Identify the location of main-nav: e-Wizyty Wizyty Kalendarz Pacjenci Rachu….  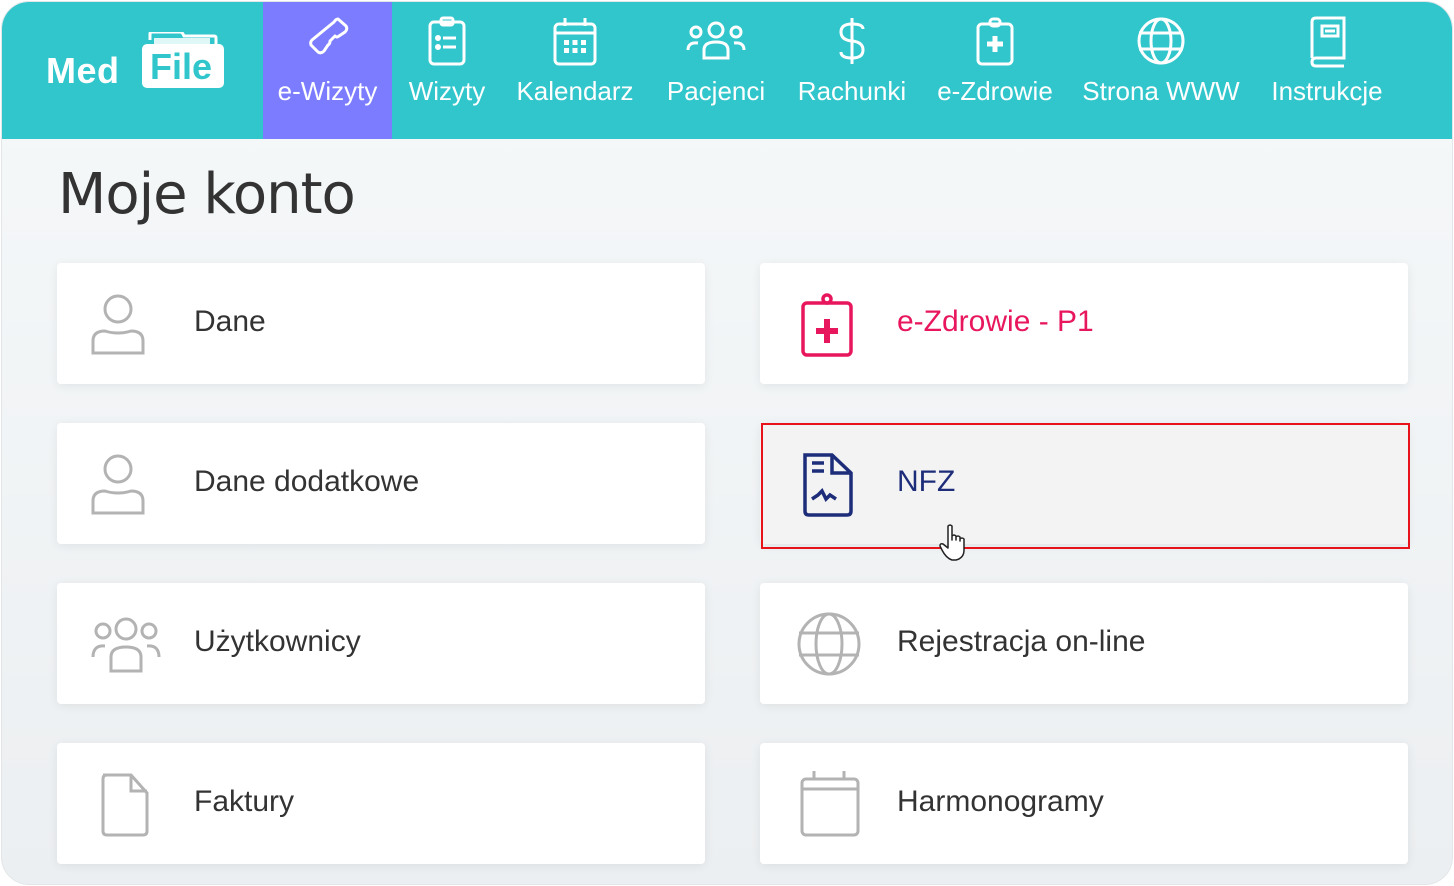
(832, 70).